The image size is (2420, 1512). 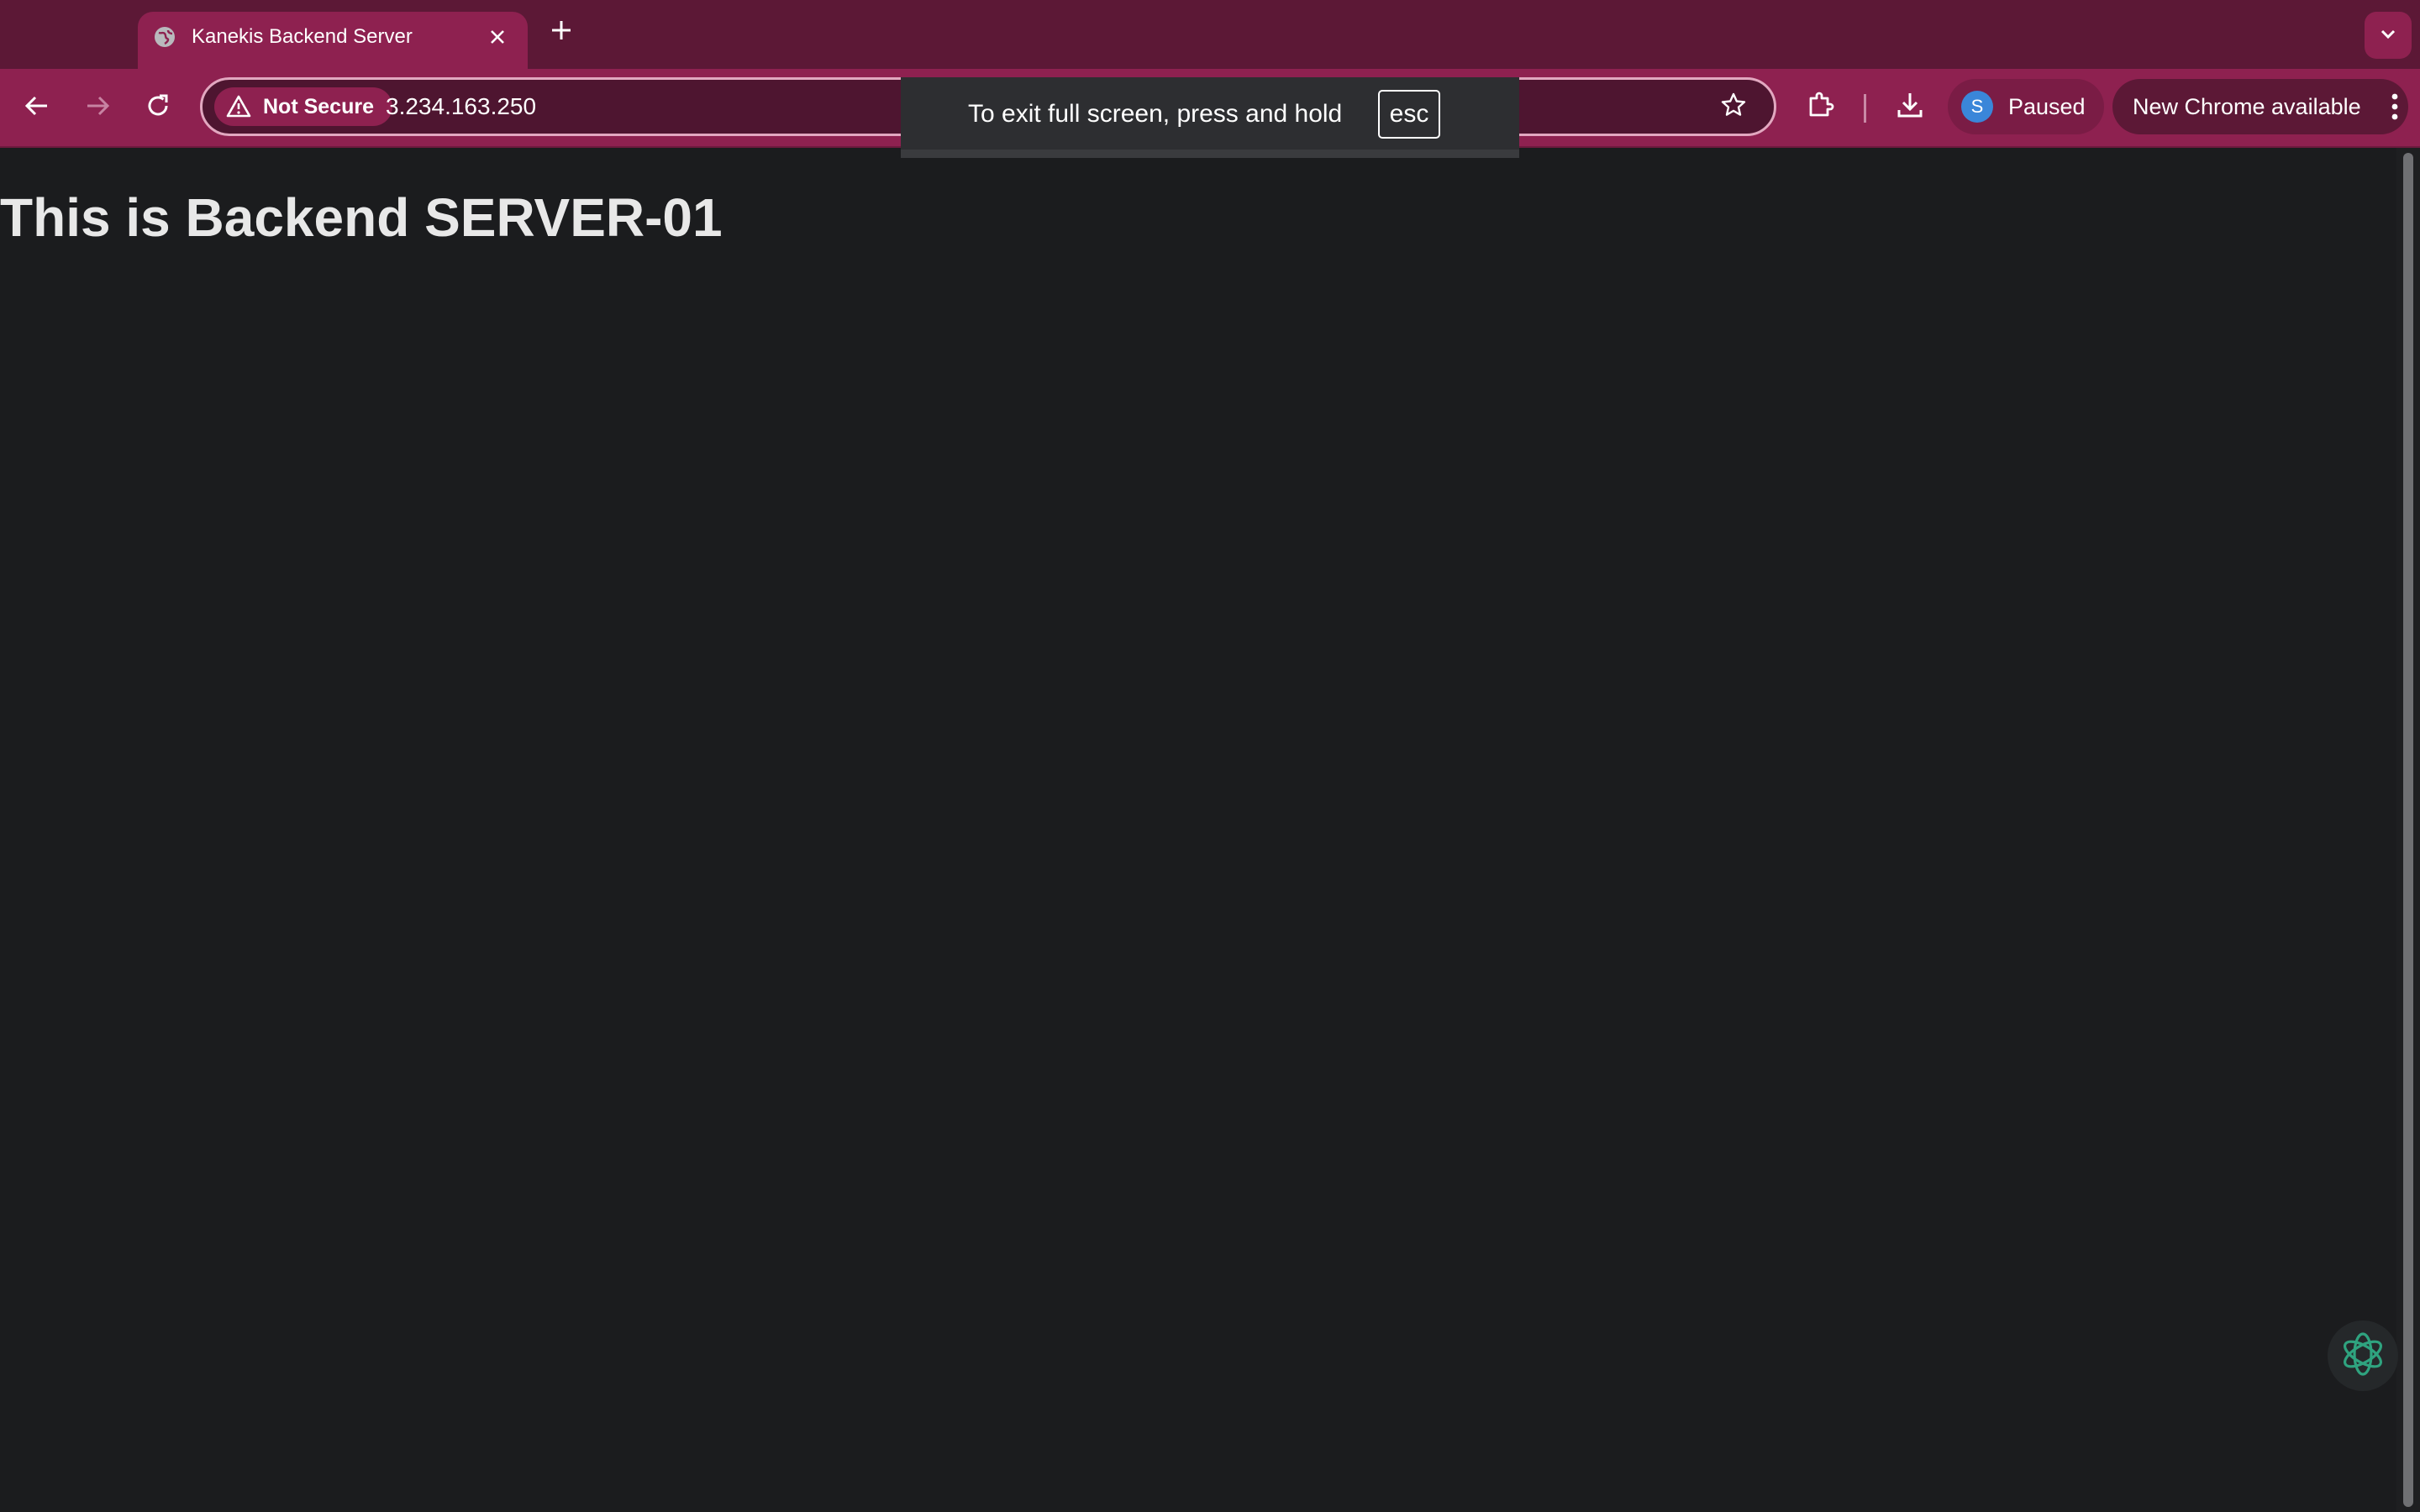 What do you see at coordinates (239, 106) in the screenshot?
I see `warning-icon` at bounding box center [239, 106].